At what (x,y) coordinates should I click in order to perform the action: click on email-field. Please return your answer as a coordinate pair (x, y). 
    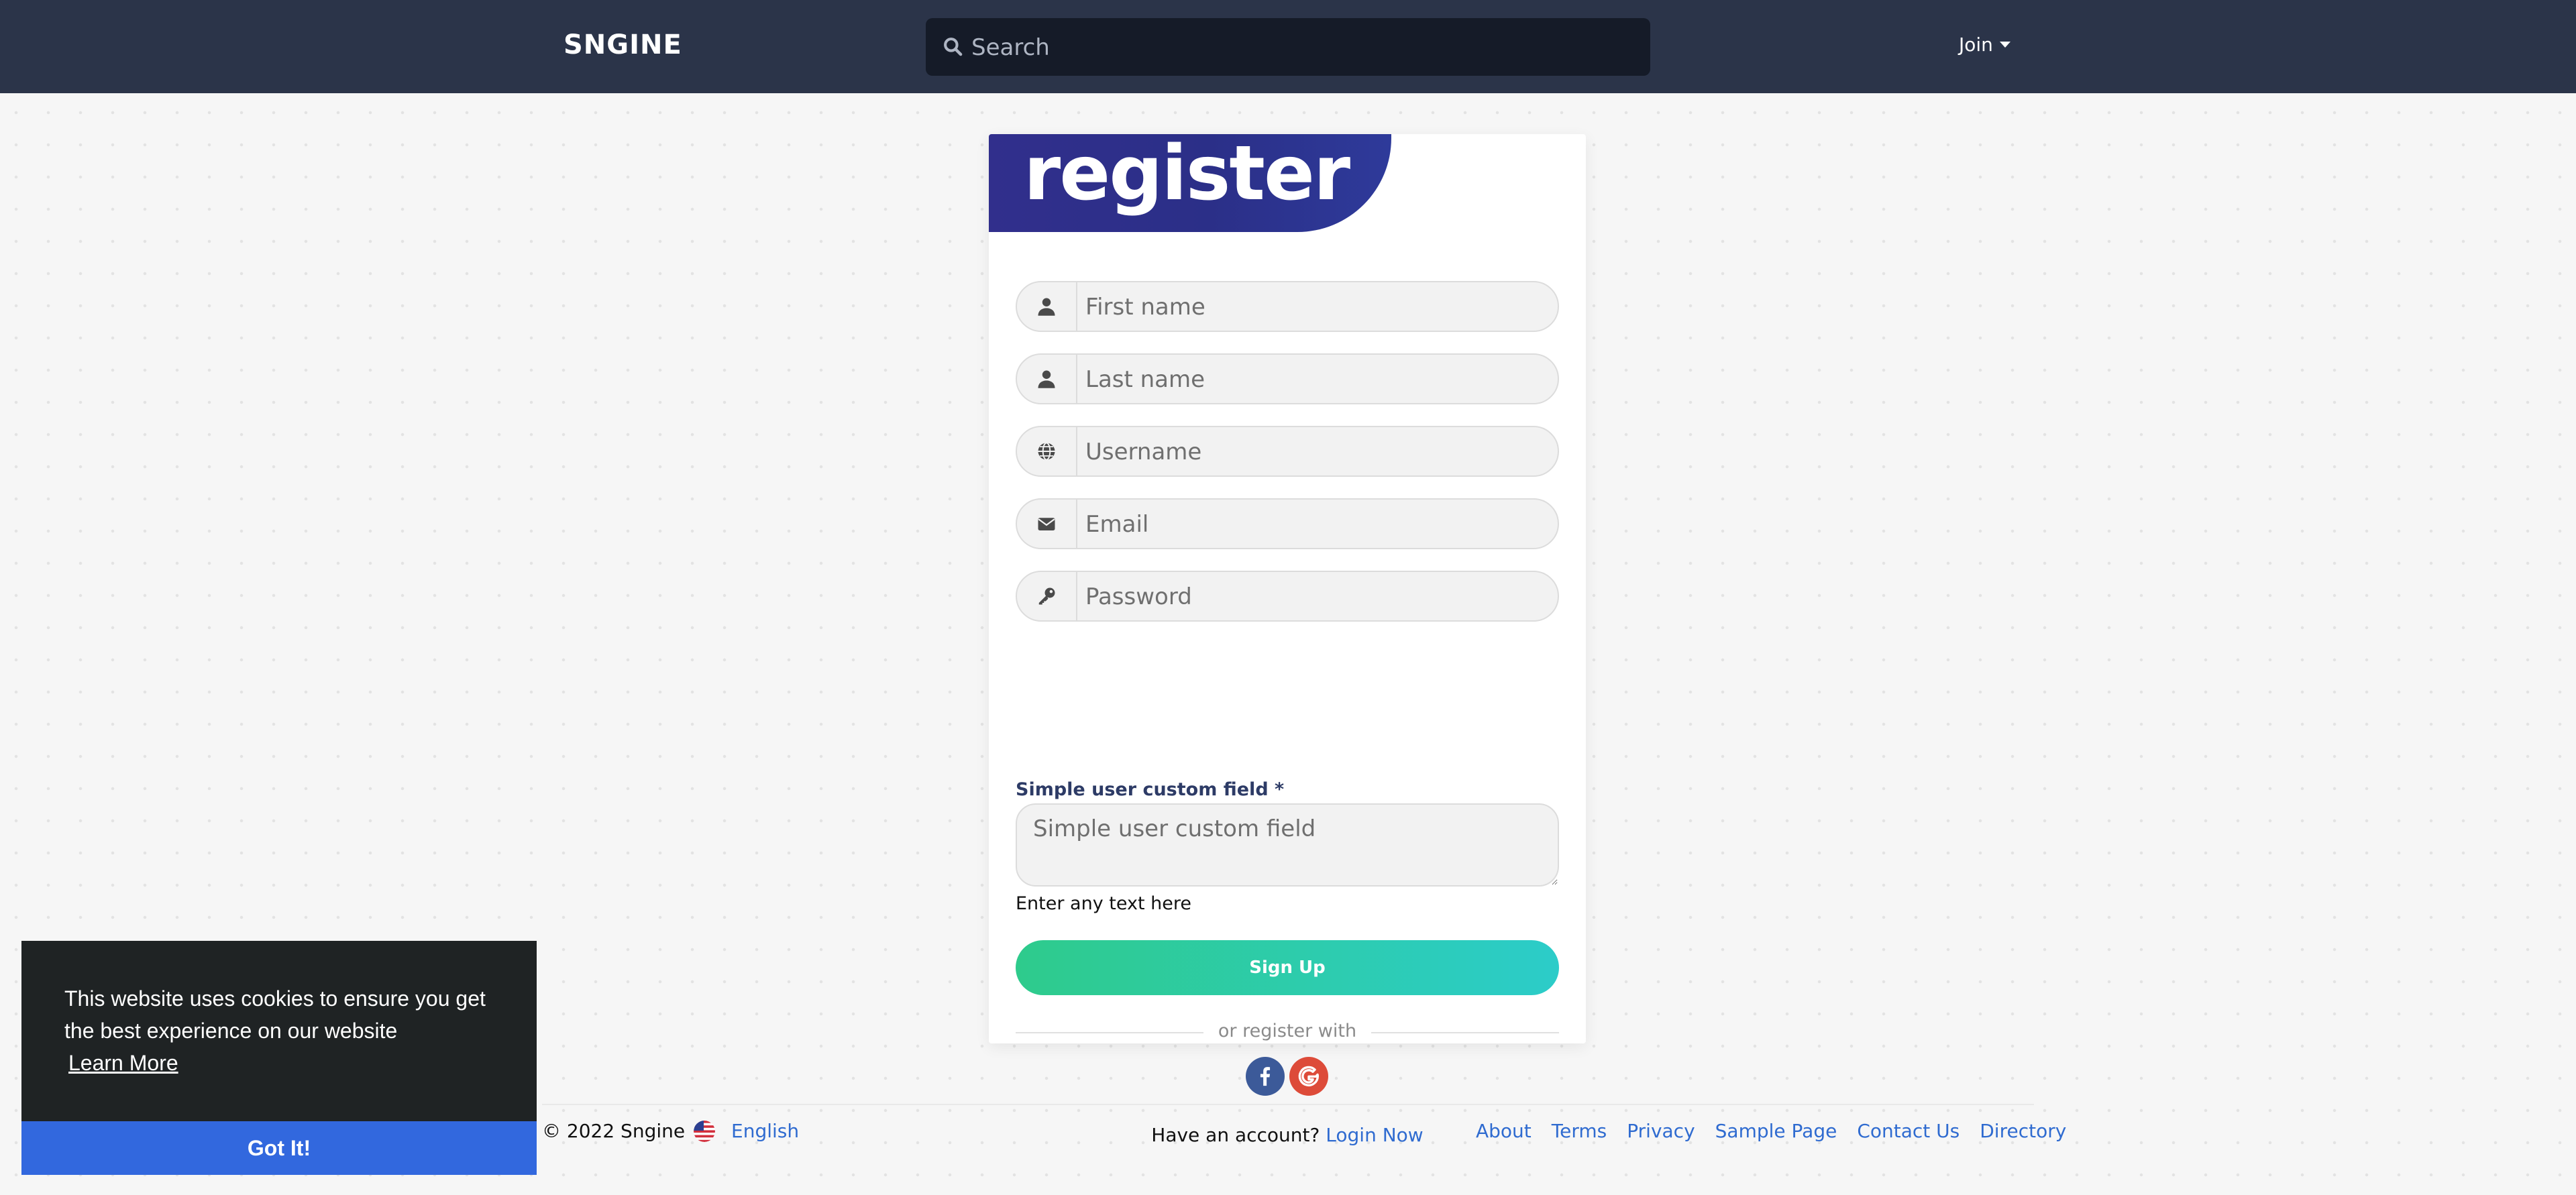
    Looking at the image, I should click on (1287, 523).